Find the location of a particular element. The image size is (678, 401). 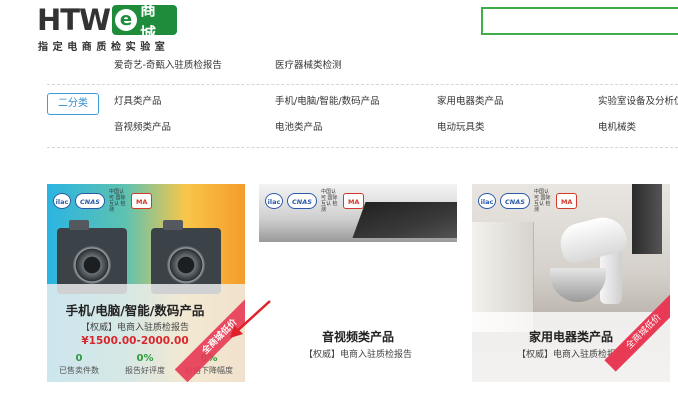

stat-rating: 0% 报告好评度 is located at coordinates (145, 364).